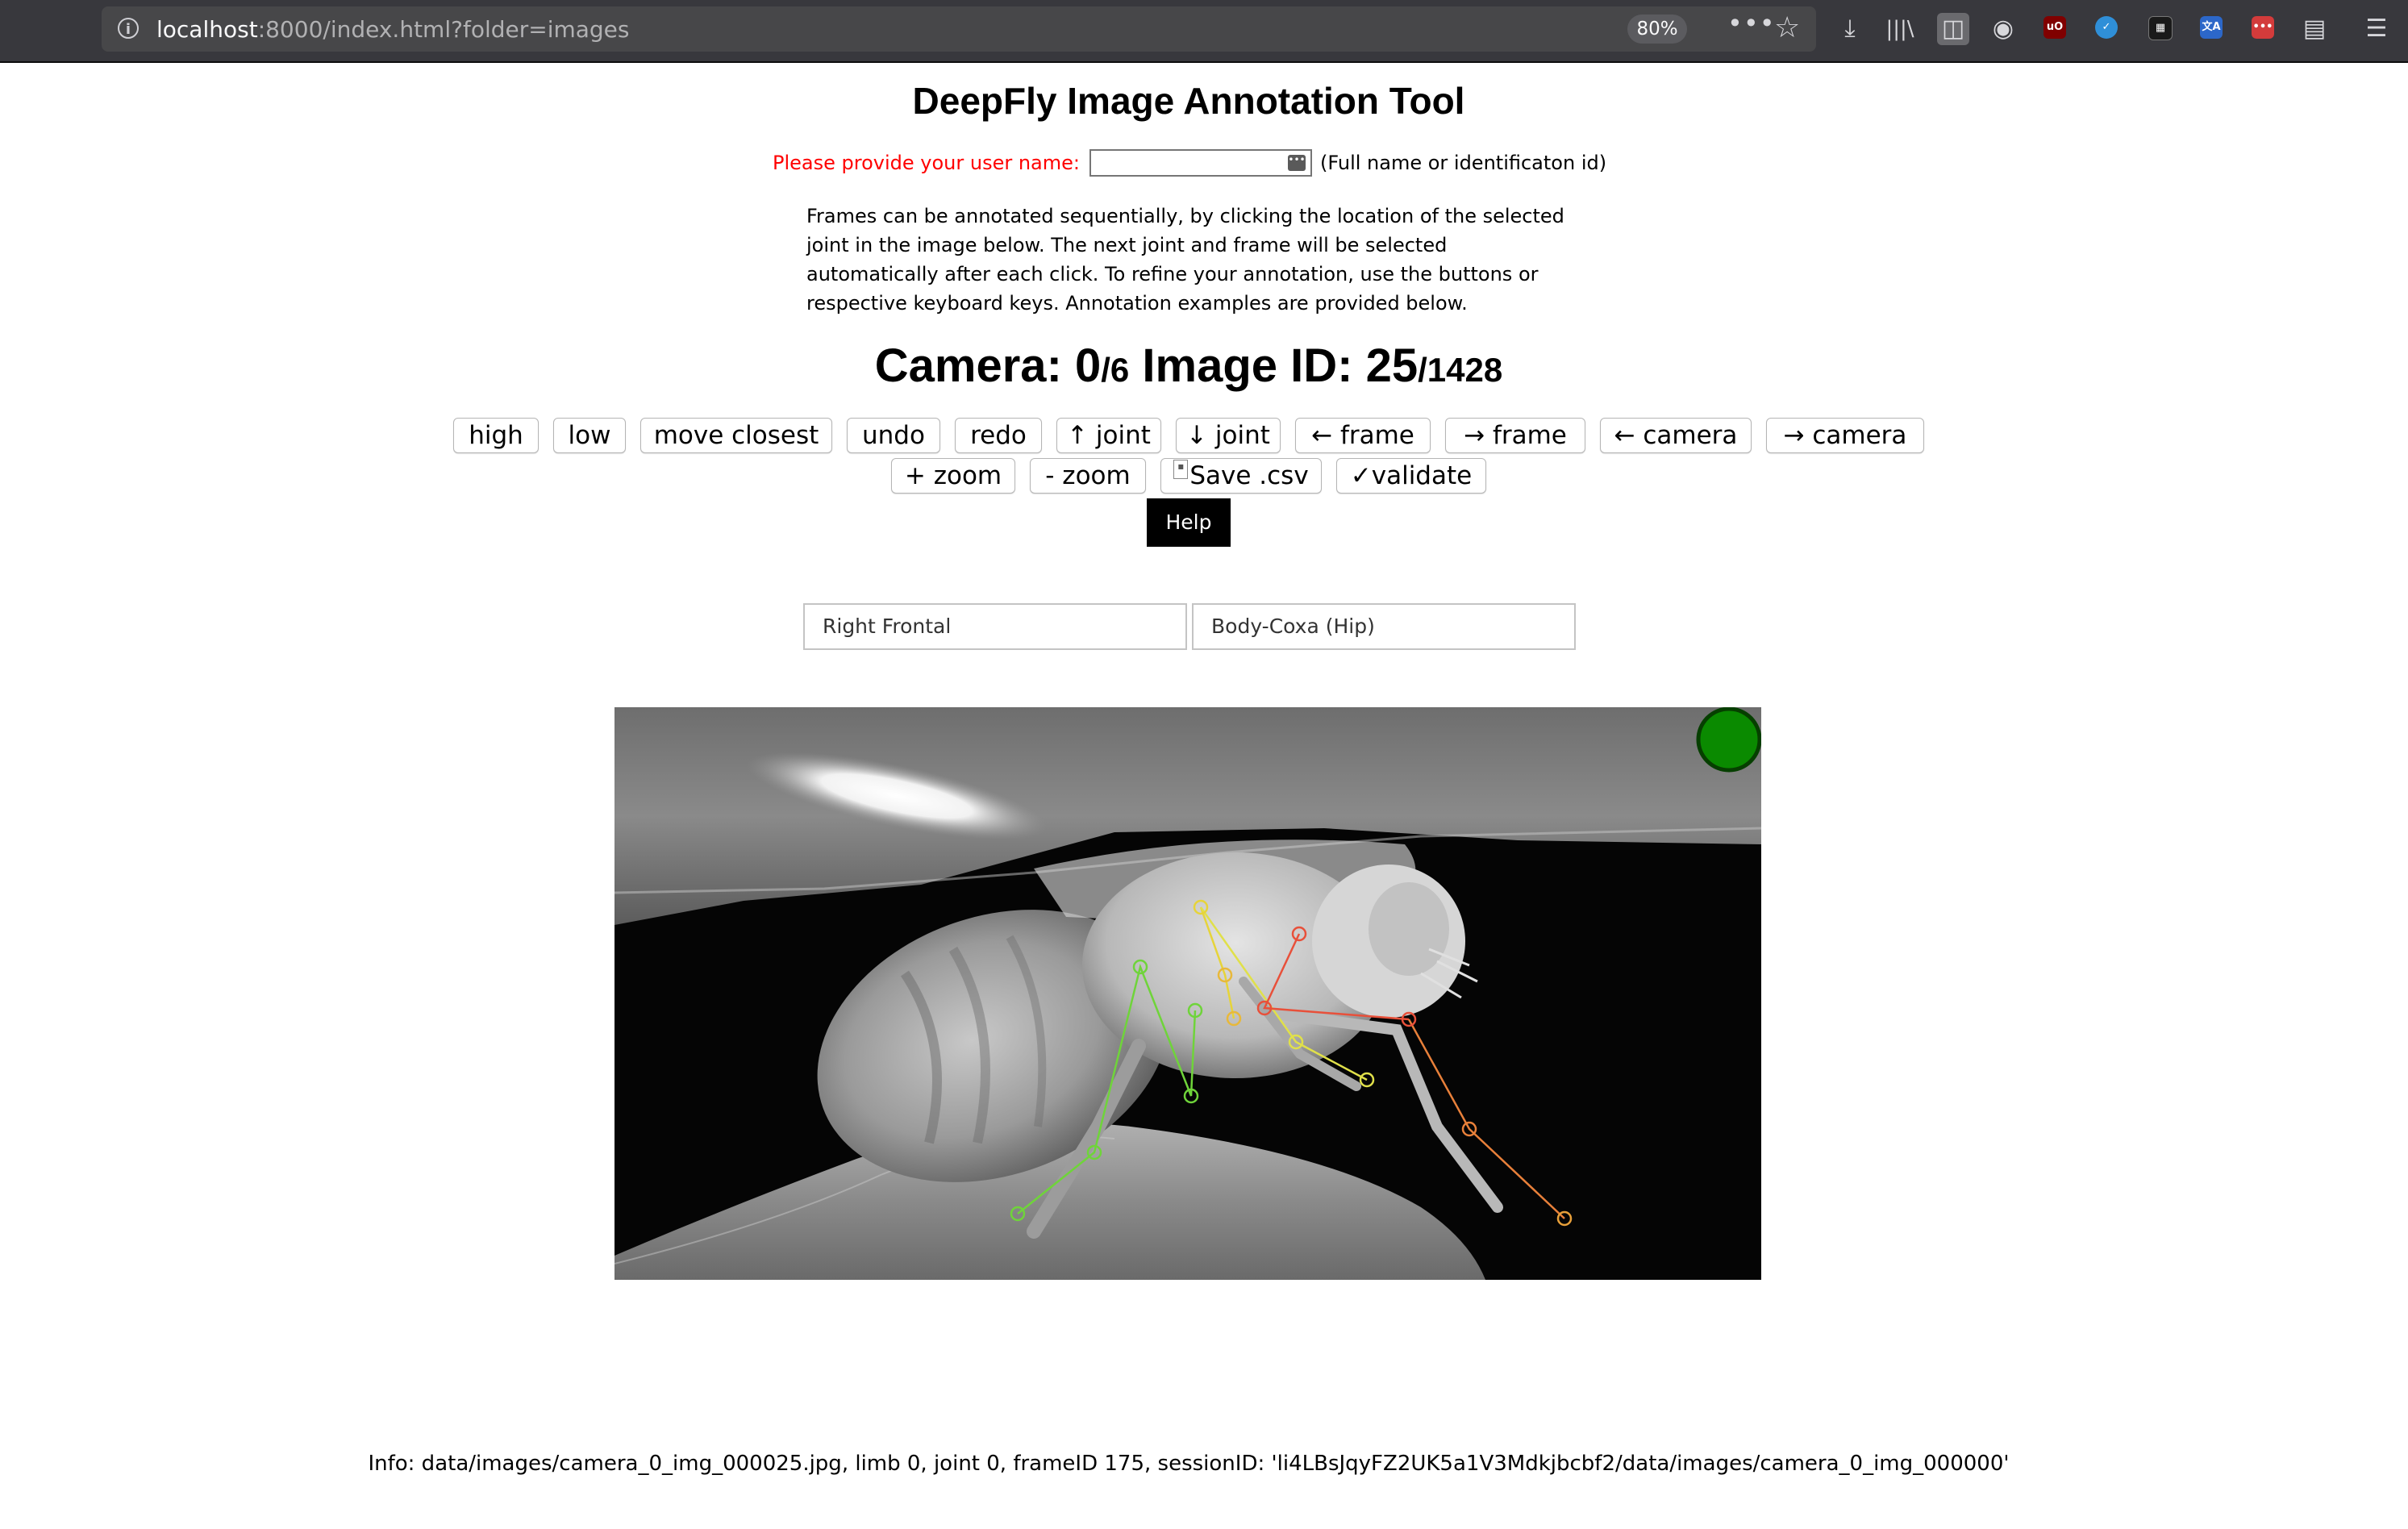 The width and height of the screenshot is (2408, 1529). I want to click on page-title: DeepFly Image Annotation Tool, so click(1188, 101).